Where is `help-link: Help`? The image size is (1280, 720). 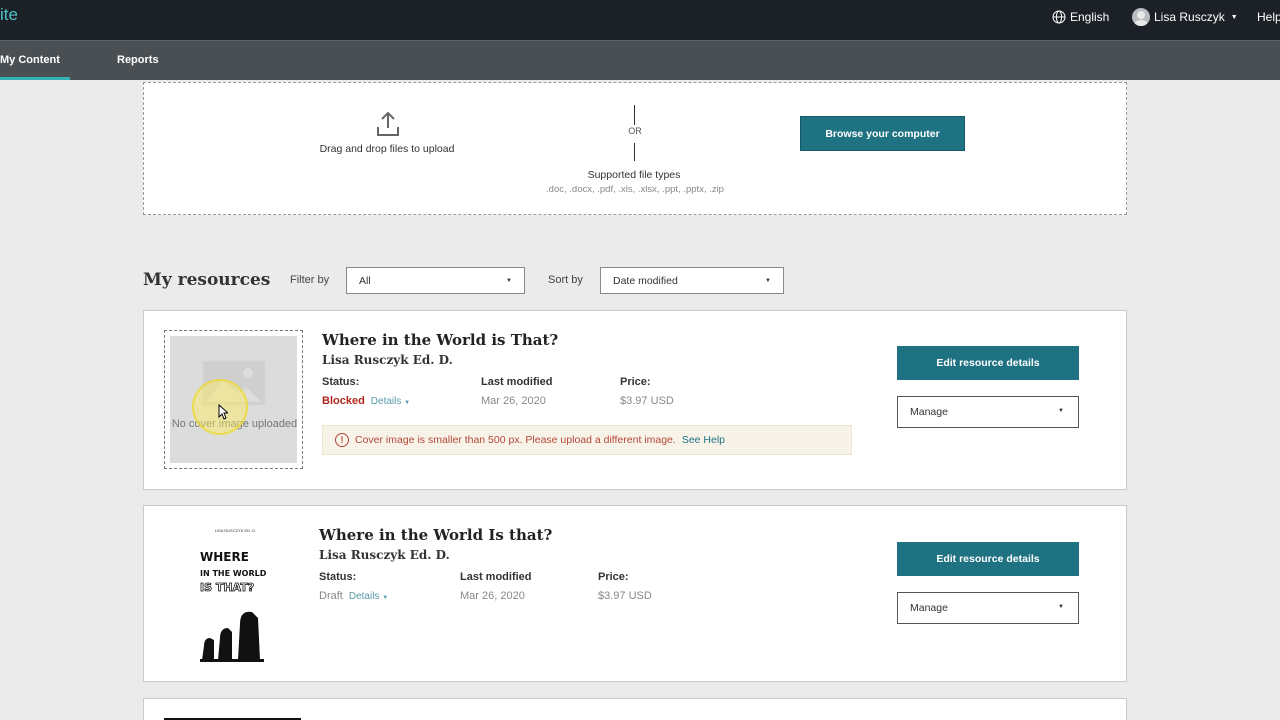
help-link: Help is located at coordinates (1268, 17).